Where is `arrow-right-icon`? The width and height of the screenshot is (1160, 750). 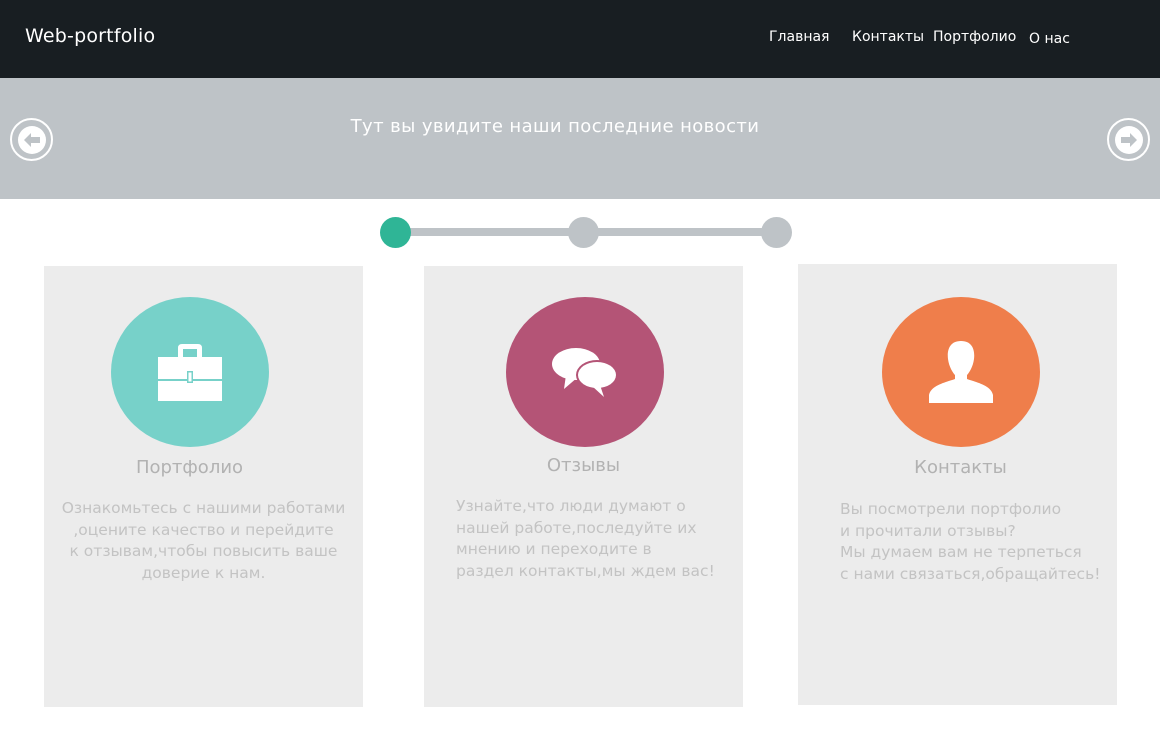 arrow-right-icon is located at coordinates (1128, 139).